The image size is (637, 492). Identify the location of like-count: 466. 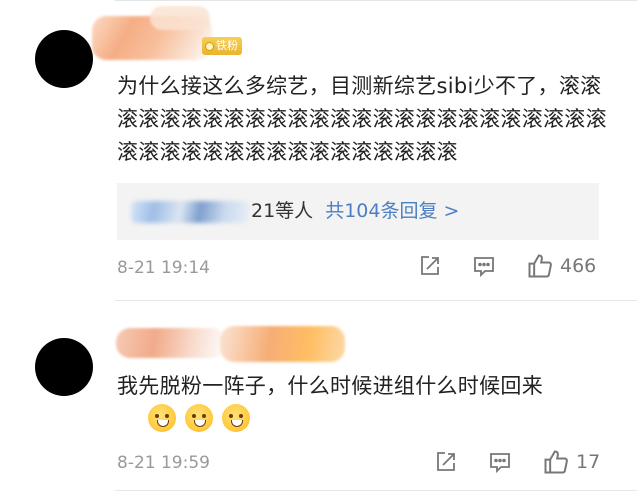
(578, 266).